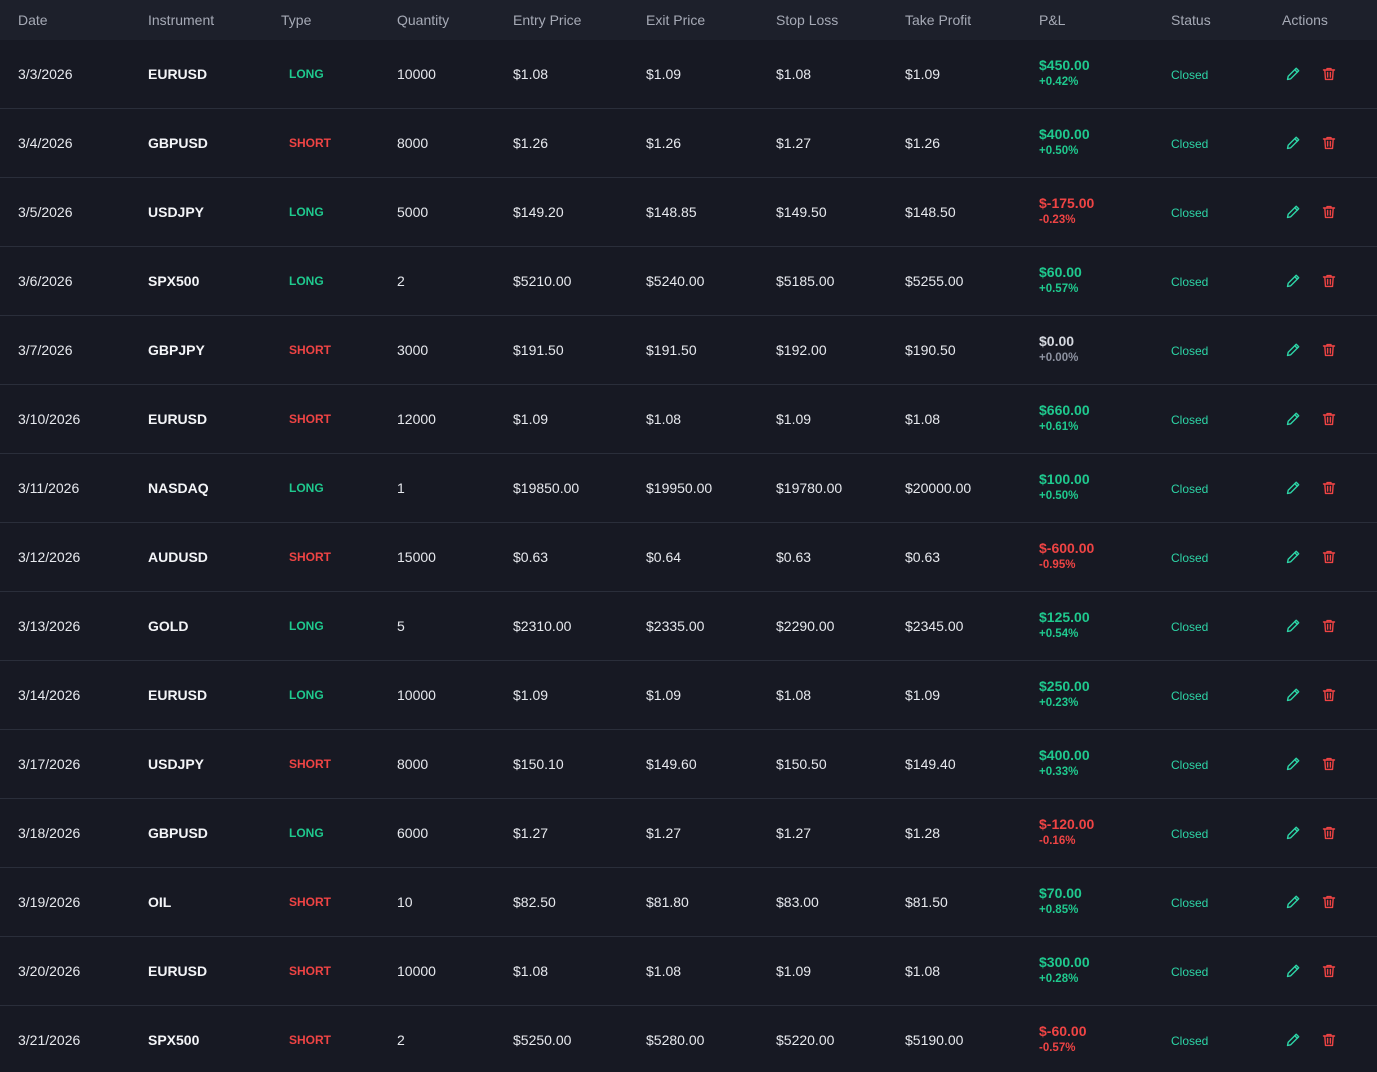 The width and height of the screenshot is (1377, 1072). I want to click on cell-take-profit: $1.09, so click(923, 74).